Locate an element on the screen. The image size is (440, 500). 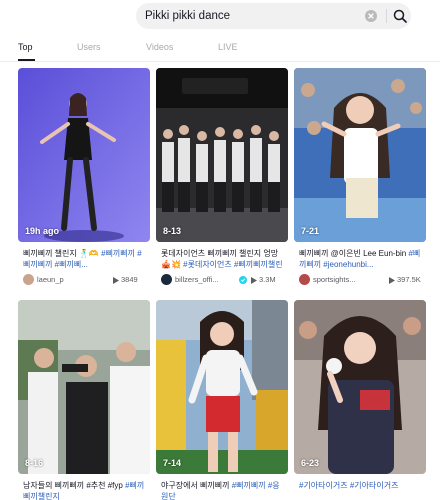
video-caption: #기아타이거즈 #기아타이거즈 is located at coordinates (361, 490).